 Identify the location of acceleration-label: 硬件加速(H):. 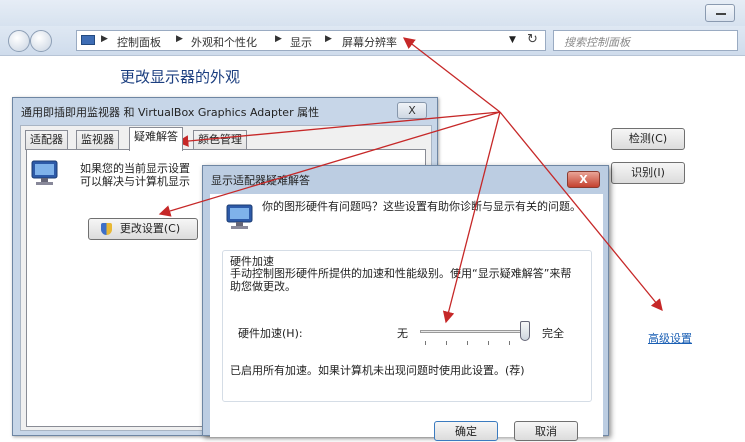
(270, 333).